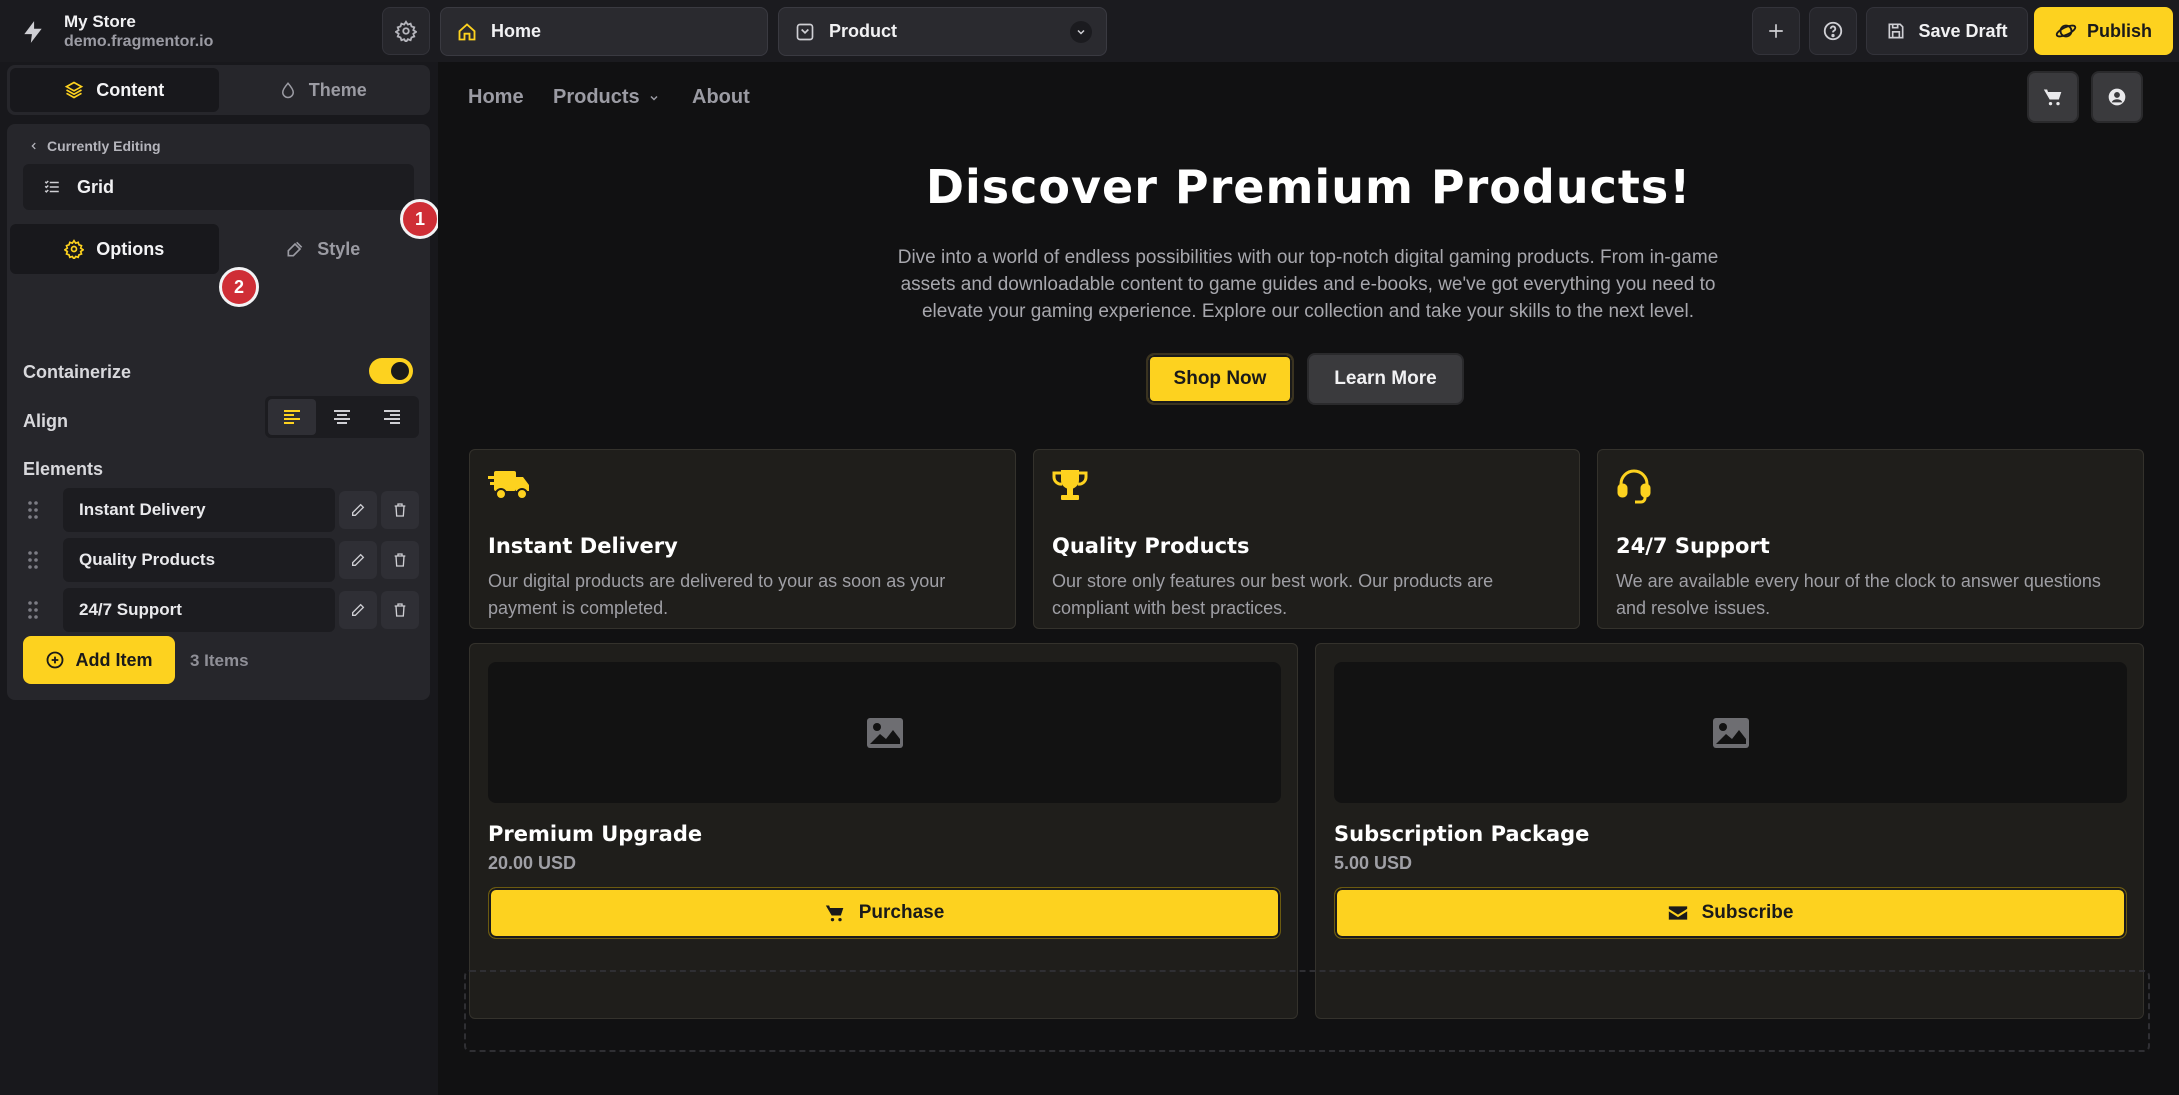 Image resolution: width=2179 pixels, height=1095 pixels. I want to click on top-bar: My Store demo.fragmentor.io Home Product, so click(1089, 31).